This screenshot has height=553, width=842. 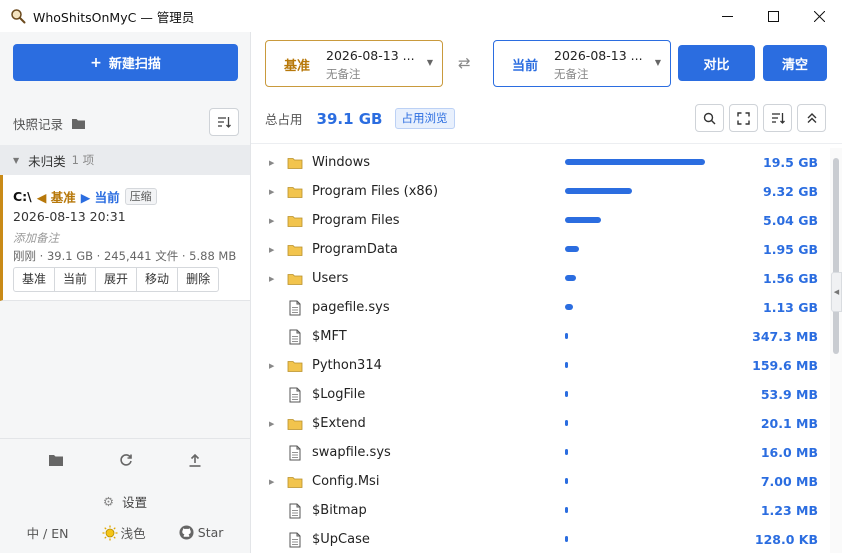 I want to click on github-star-link: Star, so click(x=201, y=532).